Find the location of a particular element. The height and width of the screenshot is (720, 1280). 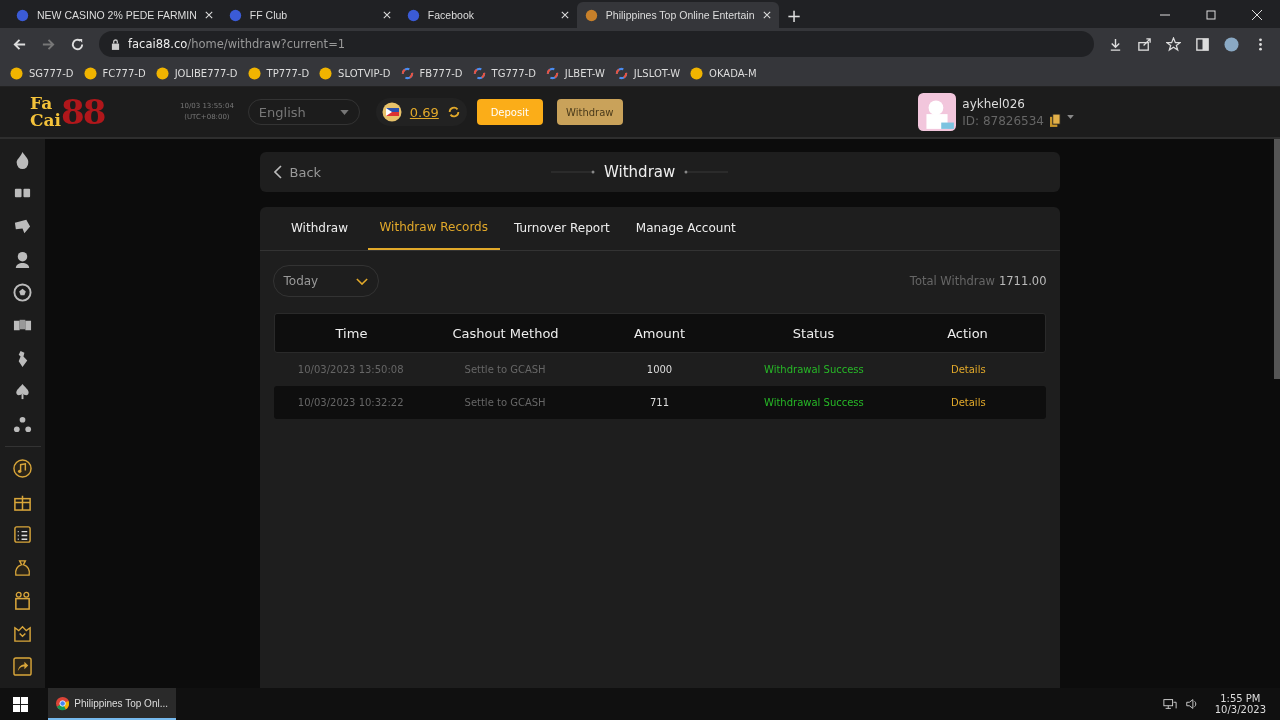

maximize-icon is located at coordinates (1211, 15).